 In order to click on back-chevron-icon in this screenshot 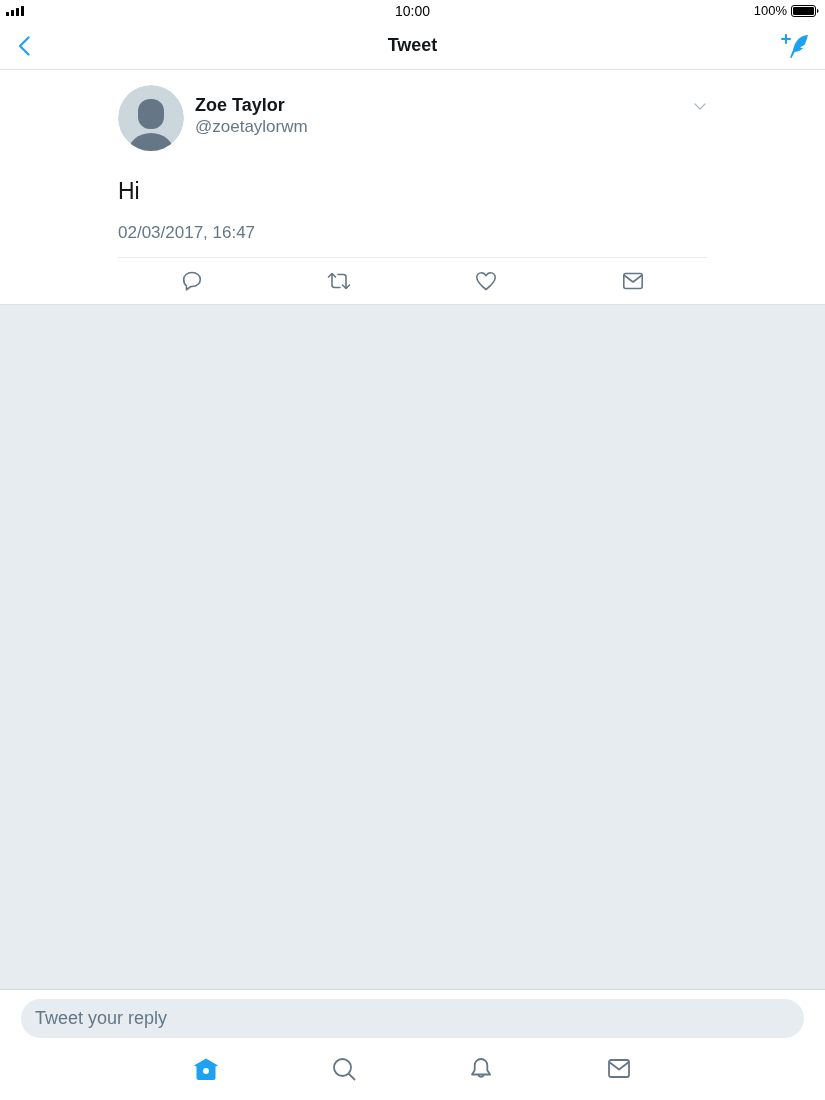, I will do `click(24, 45)`.